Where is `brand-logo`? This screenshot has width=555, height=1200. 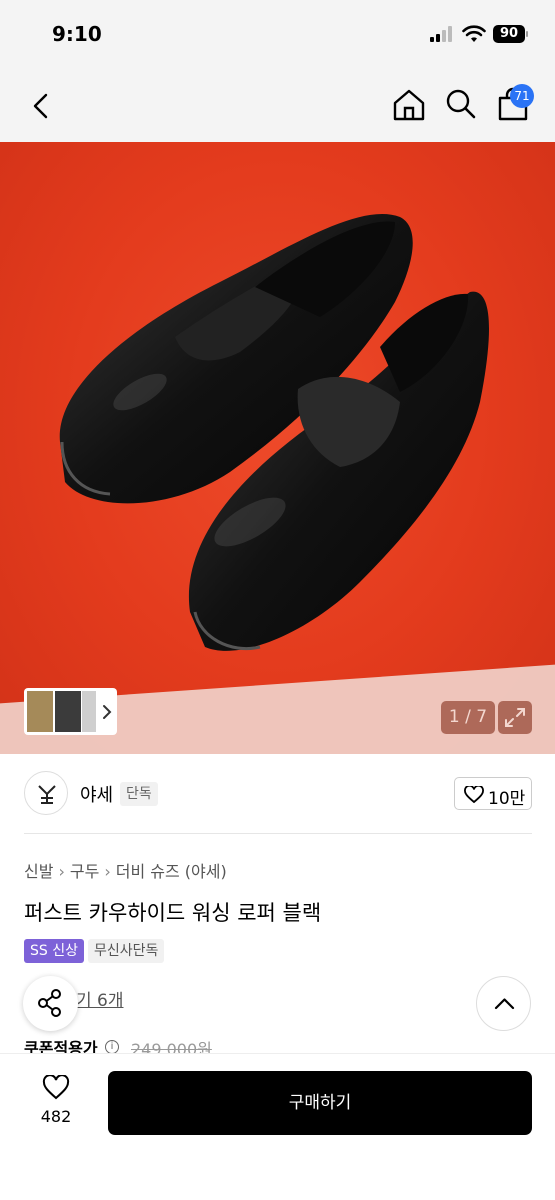 brand-logo is located at coordinates (46, 793).